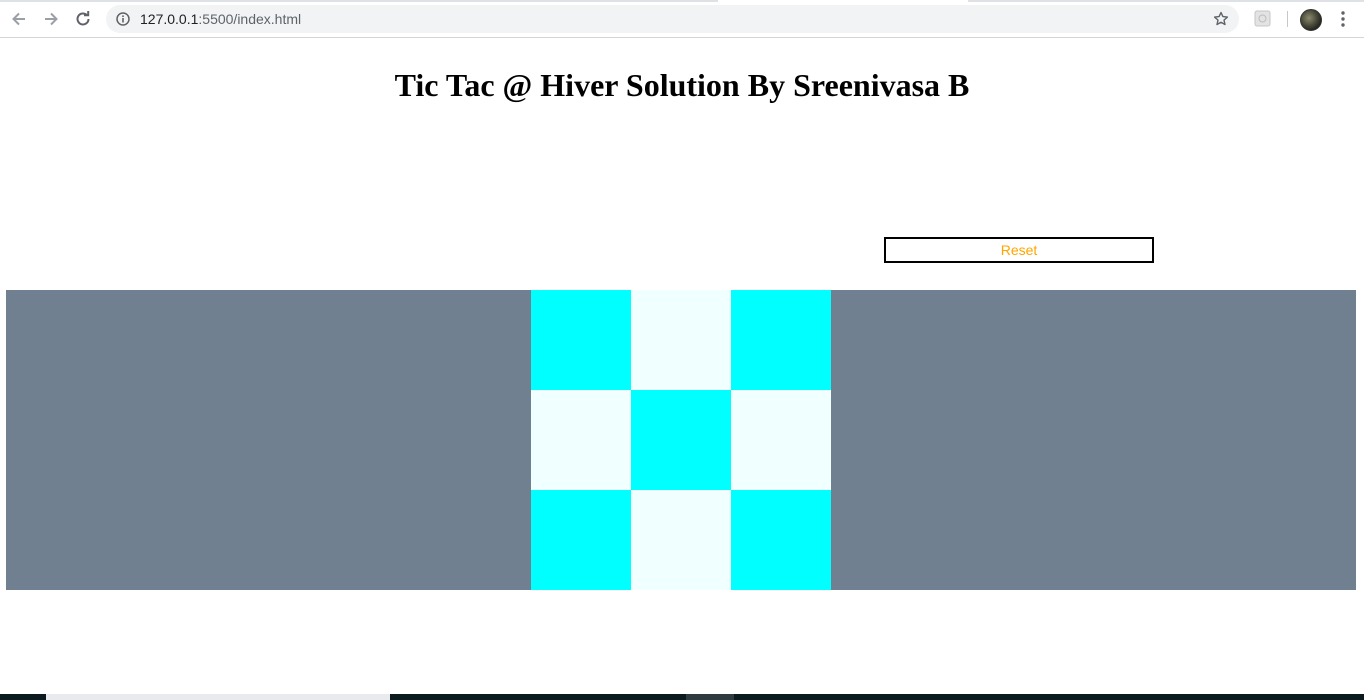 The image size is (1364, 700). I want to click on extension-icon, so click(1262, 18).